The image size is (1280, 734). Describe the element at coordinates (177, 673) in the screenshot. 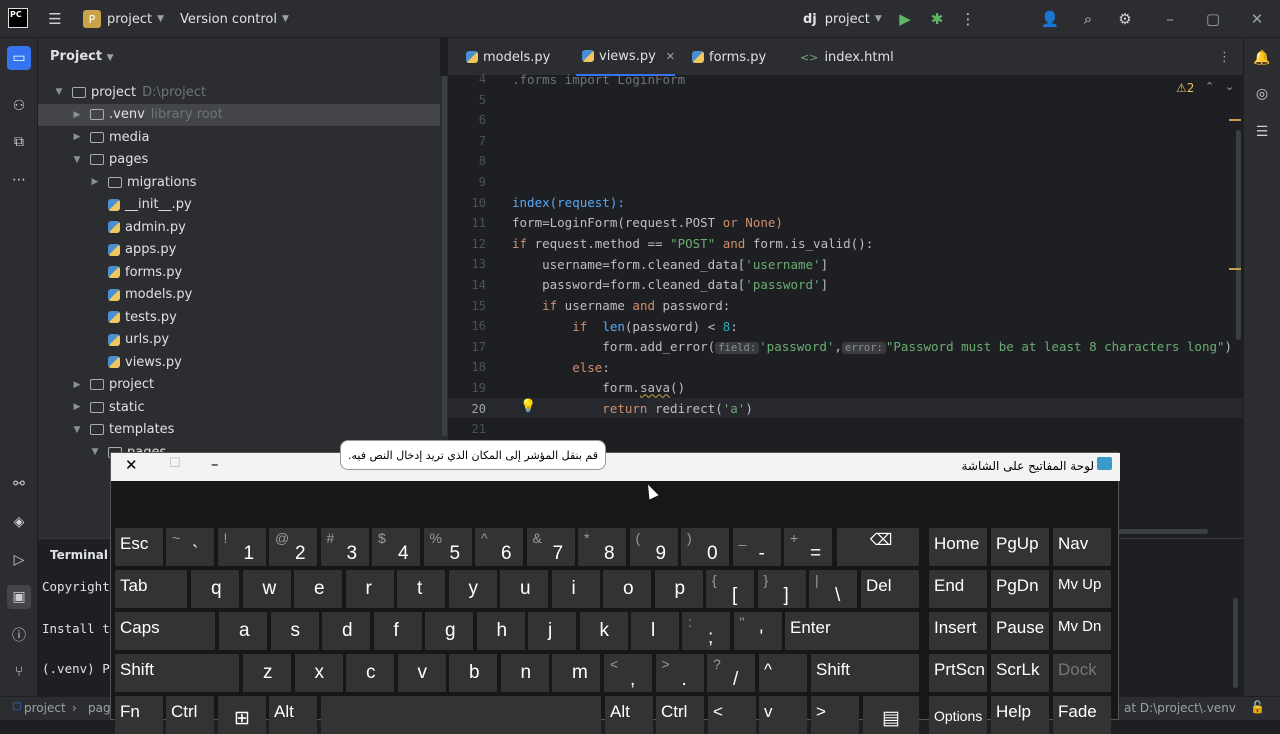

I see `key-shift-left: Shift` at that location.